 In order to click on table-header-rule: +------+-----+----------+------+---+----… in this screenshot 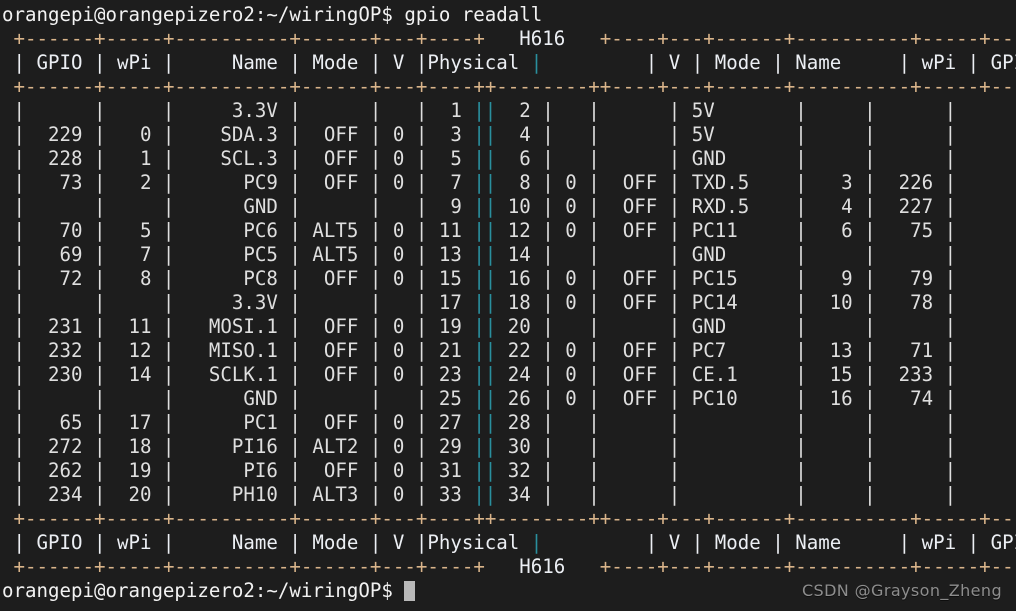, I will do `click(514, 86)`.